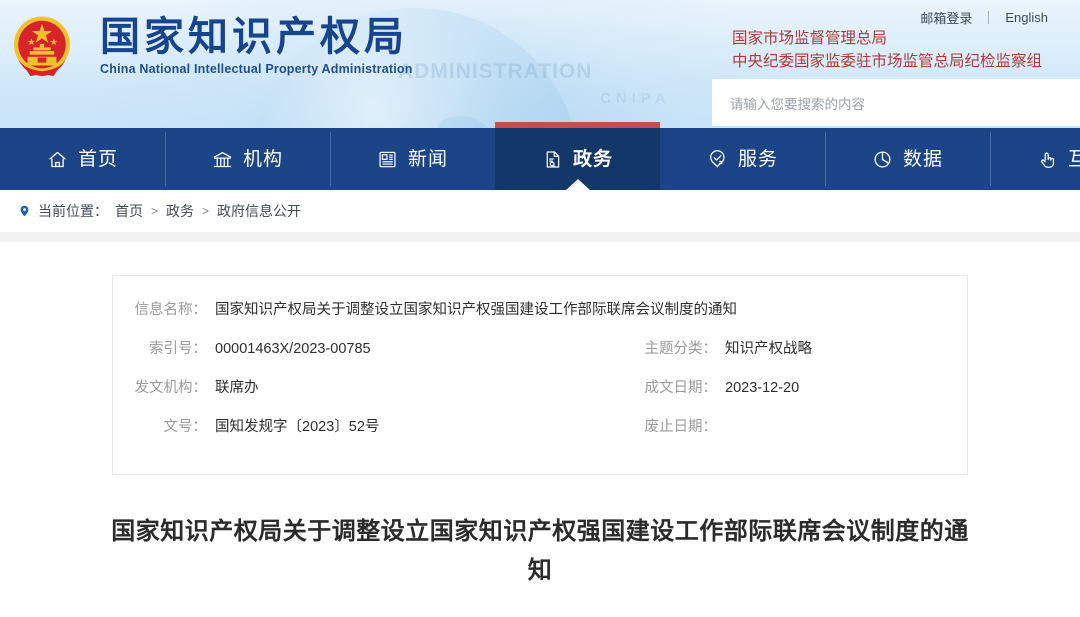 The image size is (1080, 617). What do you see at coordinates (681, 388) in the screenshot?
I see `info-label-written-date: 成文日期：` at bounding box center [681, 388].